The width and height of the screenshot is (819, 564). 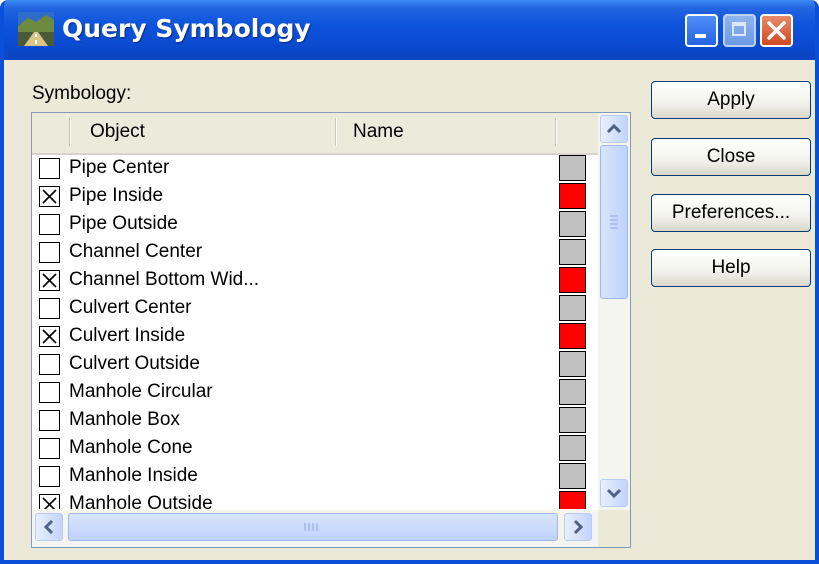 I want to click on list-item-label: Pipe Outside, so click(x=123, y=223).